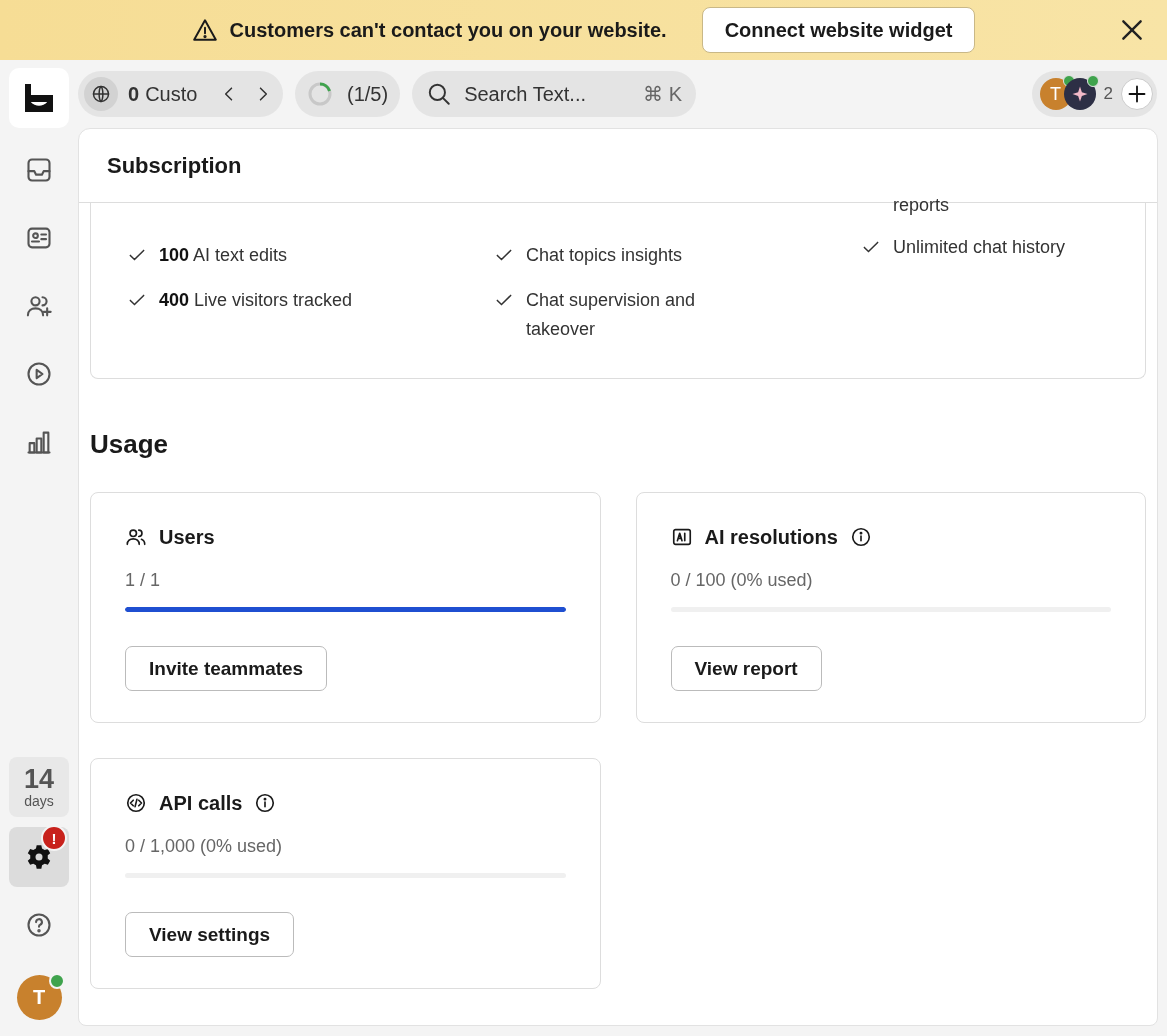 The width and height of the screenshot is (1167, 1036). Describe the element at coordinates (143, 581) in the screenshot. I see `usage-reading: 1 / 1` at that location.